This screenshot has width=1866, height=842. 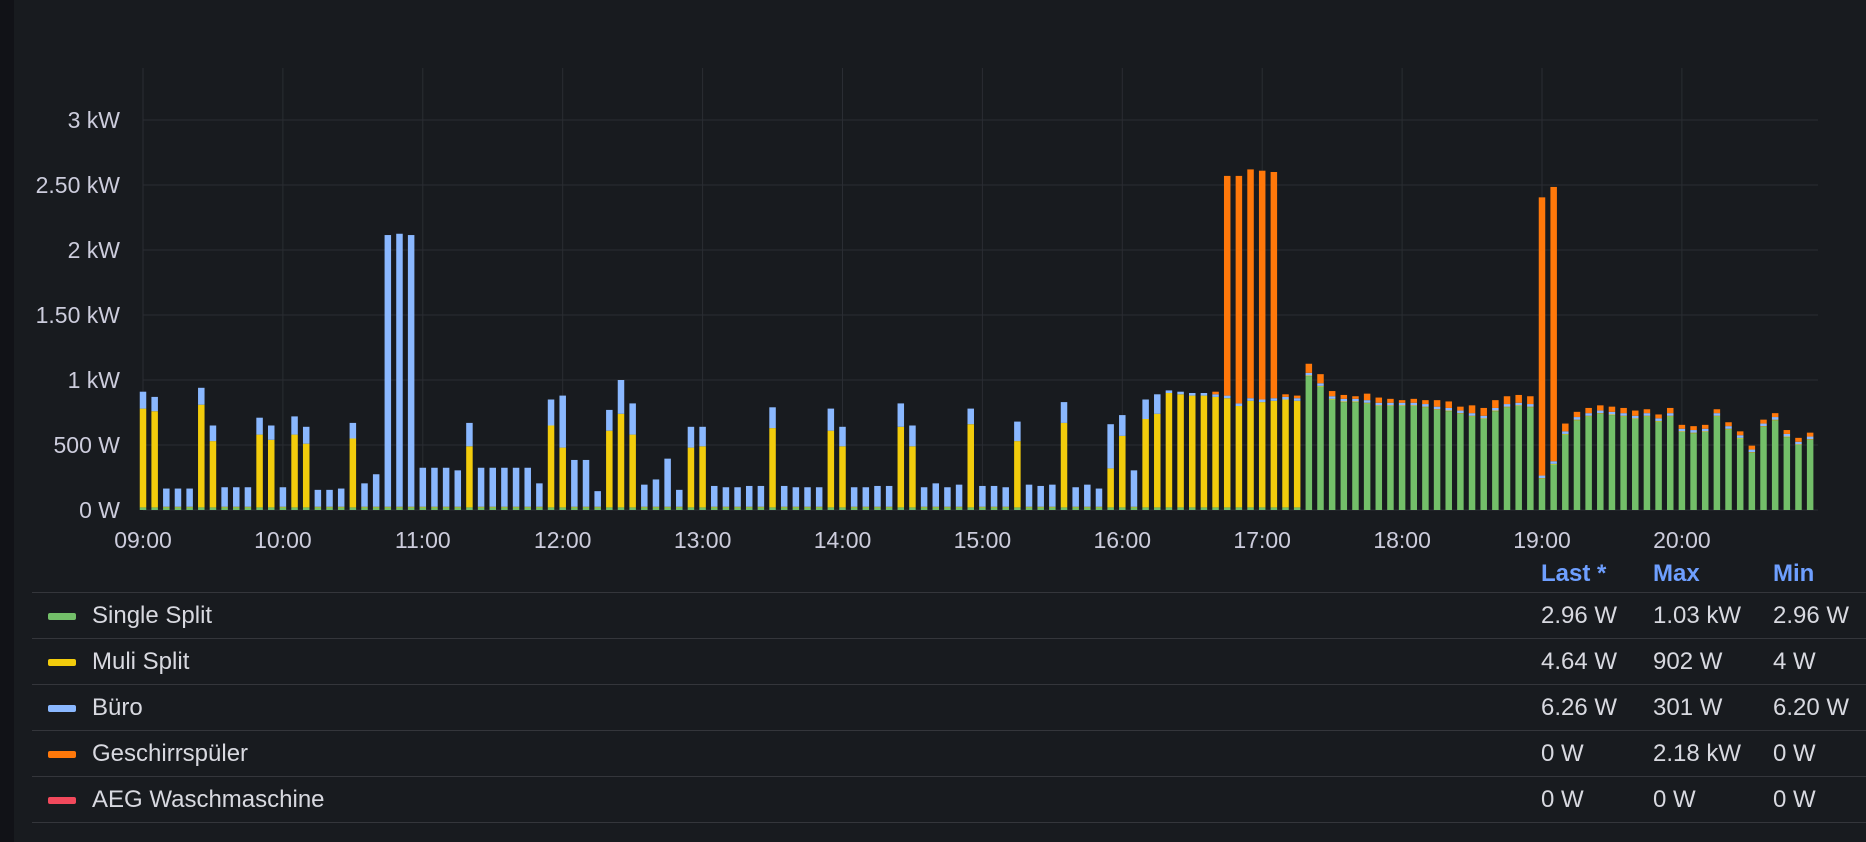 I want to click on legend-row-geschirrspueler: Geschirrspüler 0 W 2.18 kW 0 W, so click(x=949, y=753).